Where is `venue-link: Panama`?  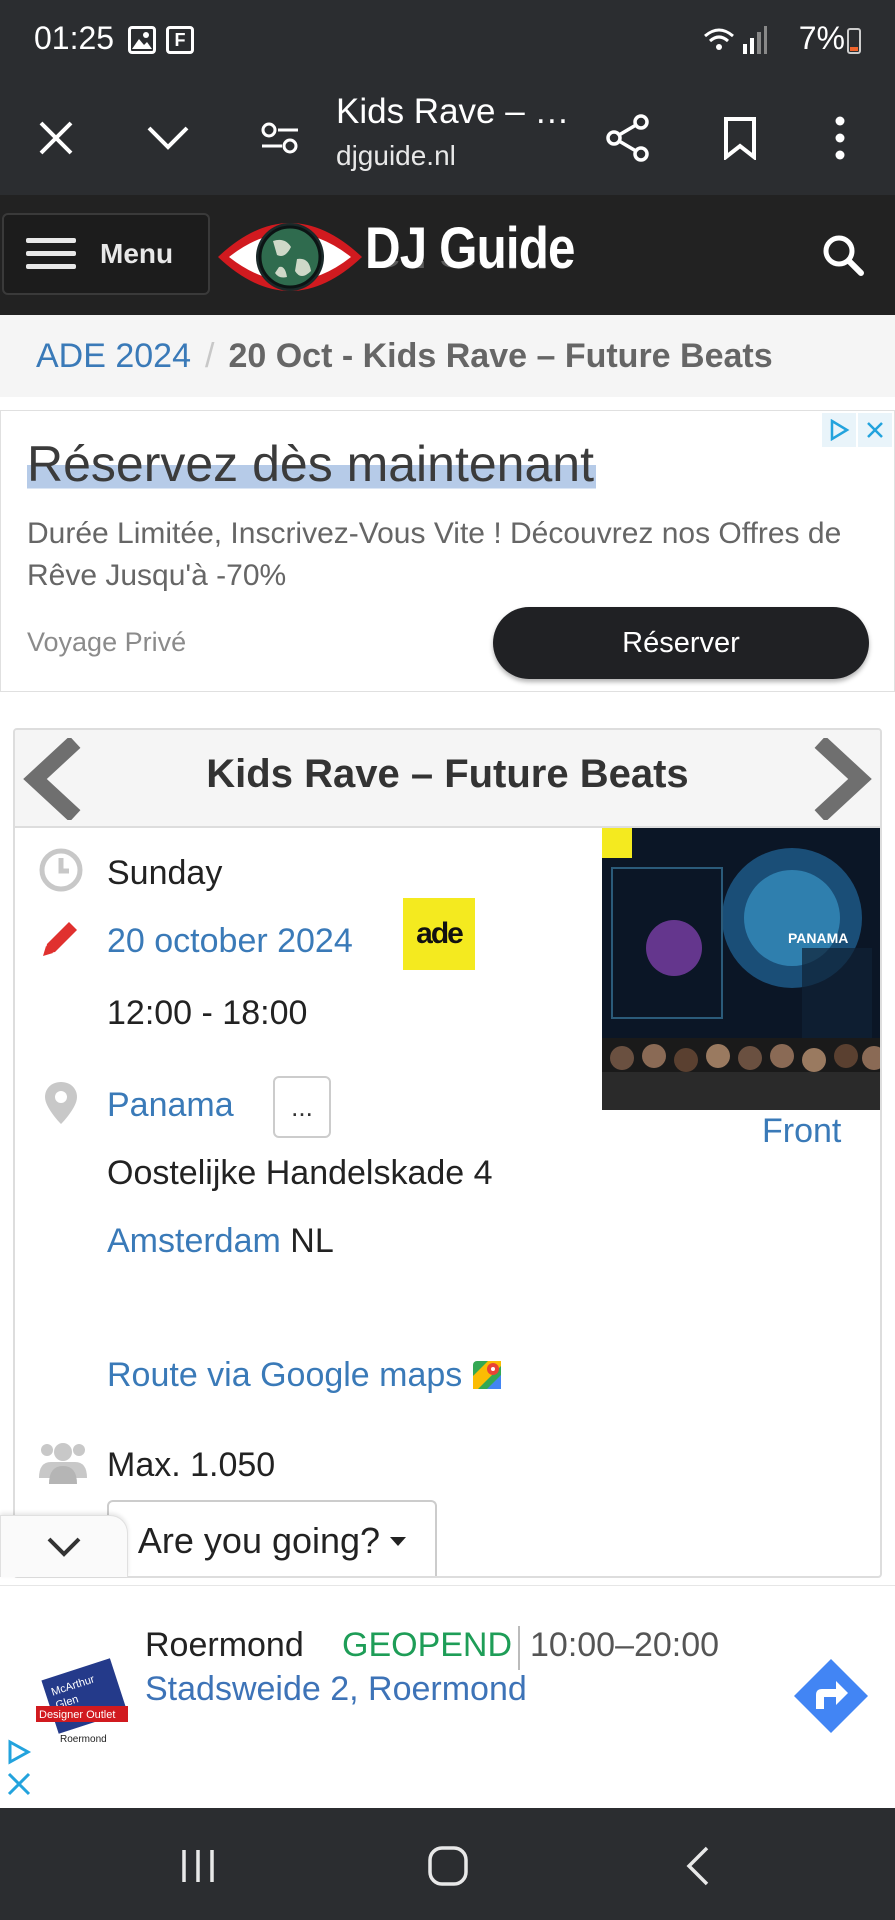
venue-link: Panama is located at coordinates (170, 1105).